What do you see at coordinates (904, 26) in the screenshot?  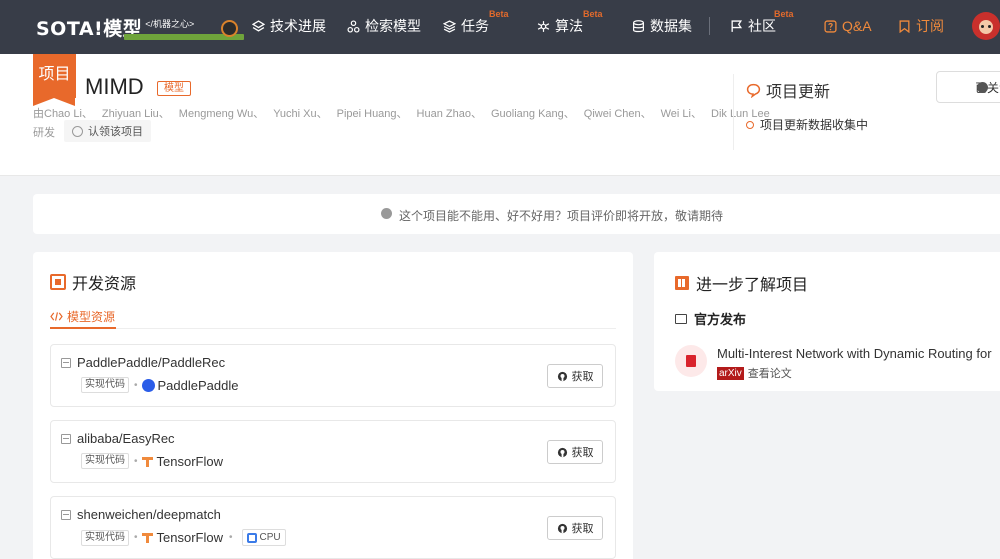 I see `bookmark-icon` at bounding box center [904, 26].